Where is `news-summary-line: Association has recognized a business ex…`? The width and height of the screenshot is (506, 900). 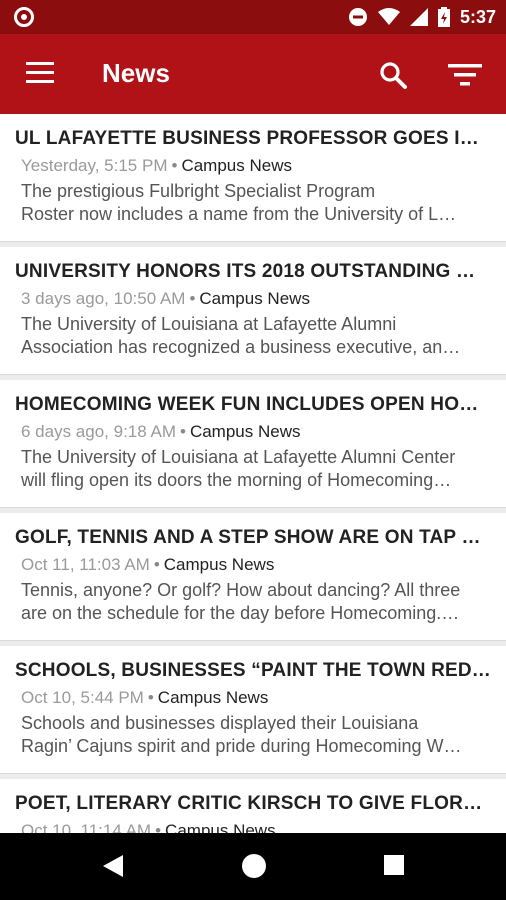 news-summary-line: Association has recognized a business ex… is located at coordinates (241, 347).